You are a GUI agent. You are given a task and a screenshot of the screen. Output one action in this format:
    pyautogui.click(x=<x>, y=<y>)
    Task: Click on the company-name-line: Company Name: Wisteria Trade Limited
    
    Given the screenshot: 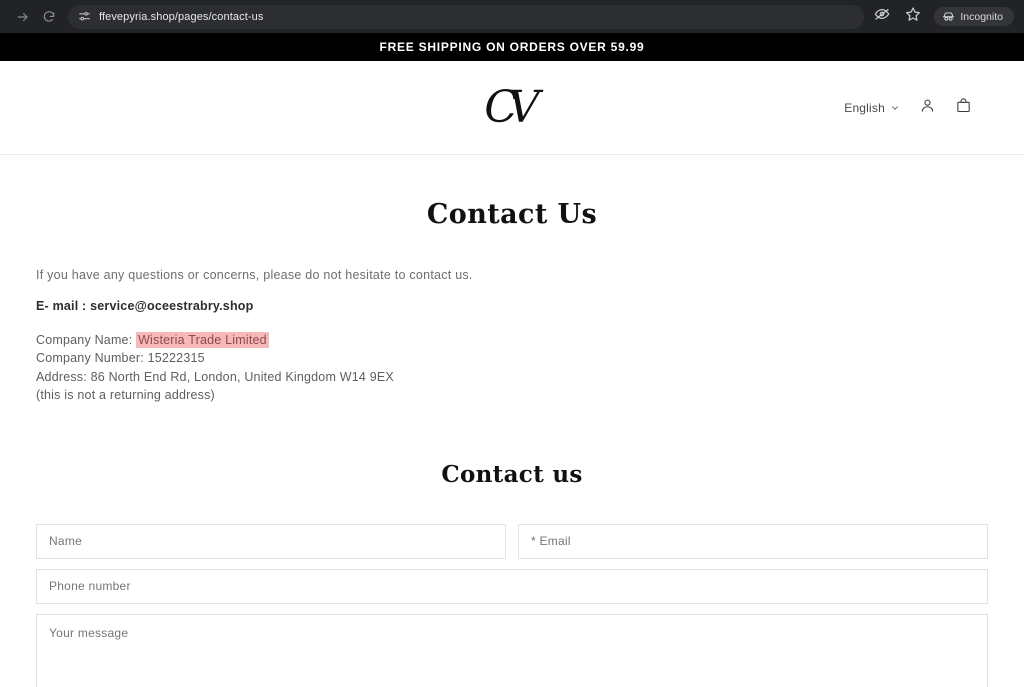 What is the action you would take?
    pyautogui.click(x=512, y=340)
    